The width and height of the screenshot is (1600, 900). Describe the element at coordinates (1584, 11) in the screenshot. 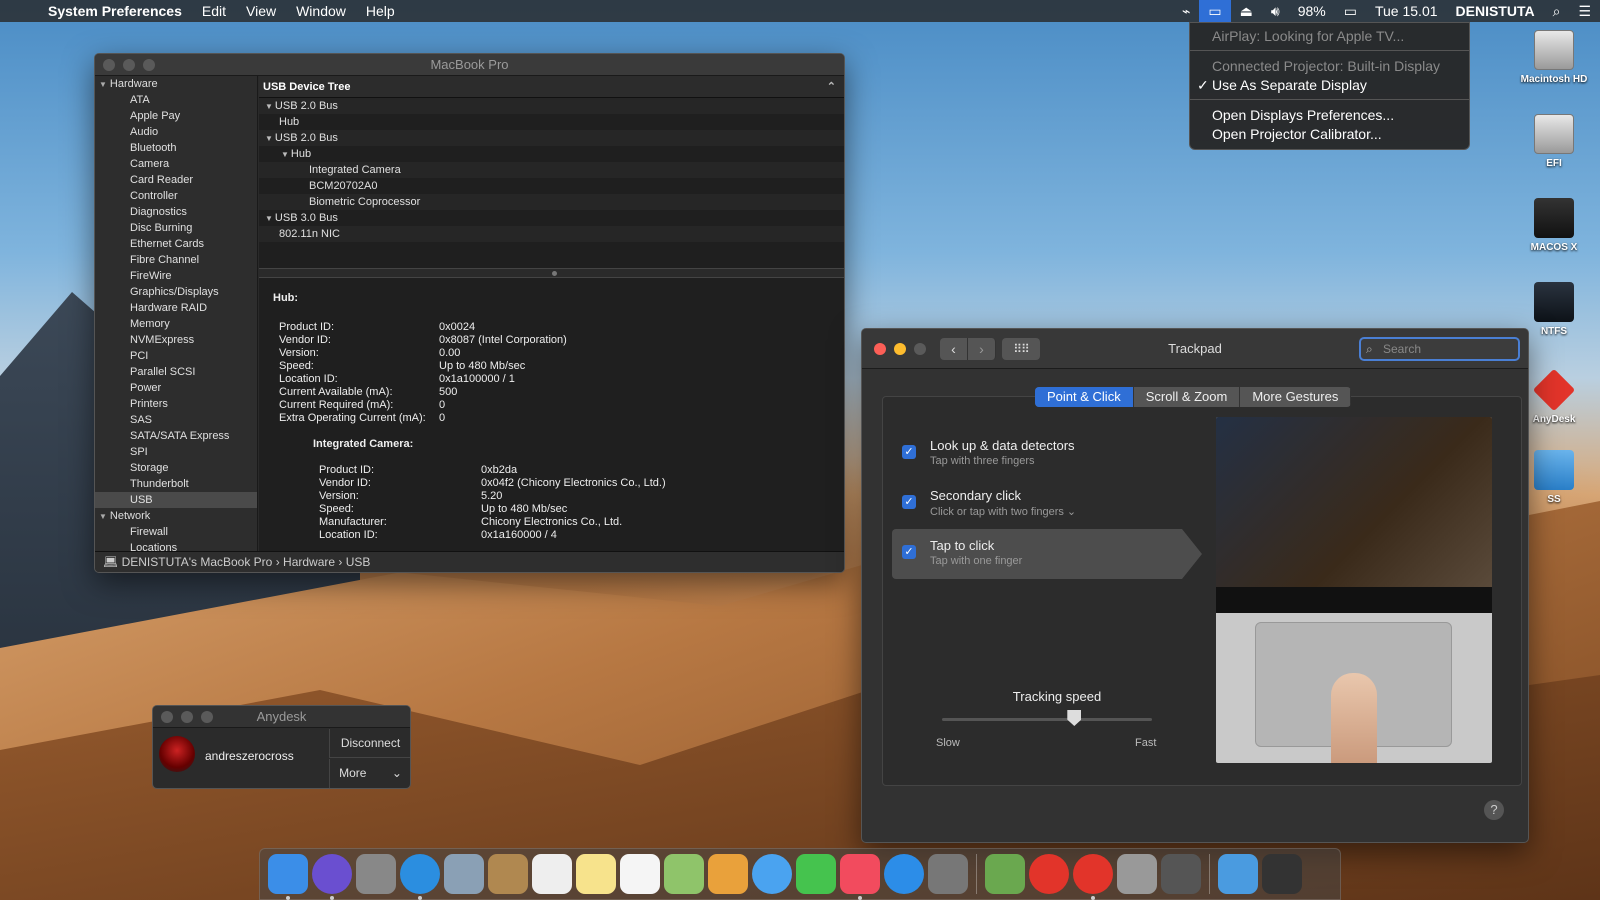

I see `notification-center-icon: ☰` at that location.